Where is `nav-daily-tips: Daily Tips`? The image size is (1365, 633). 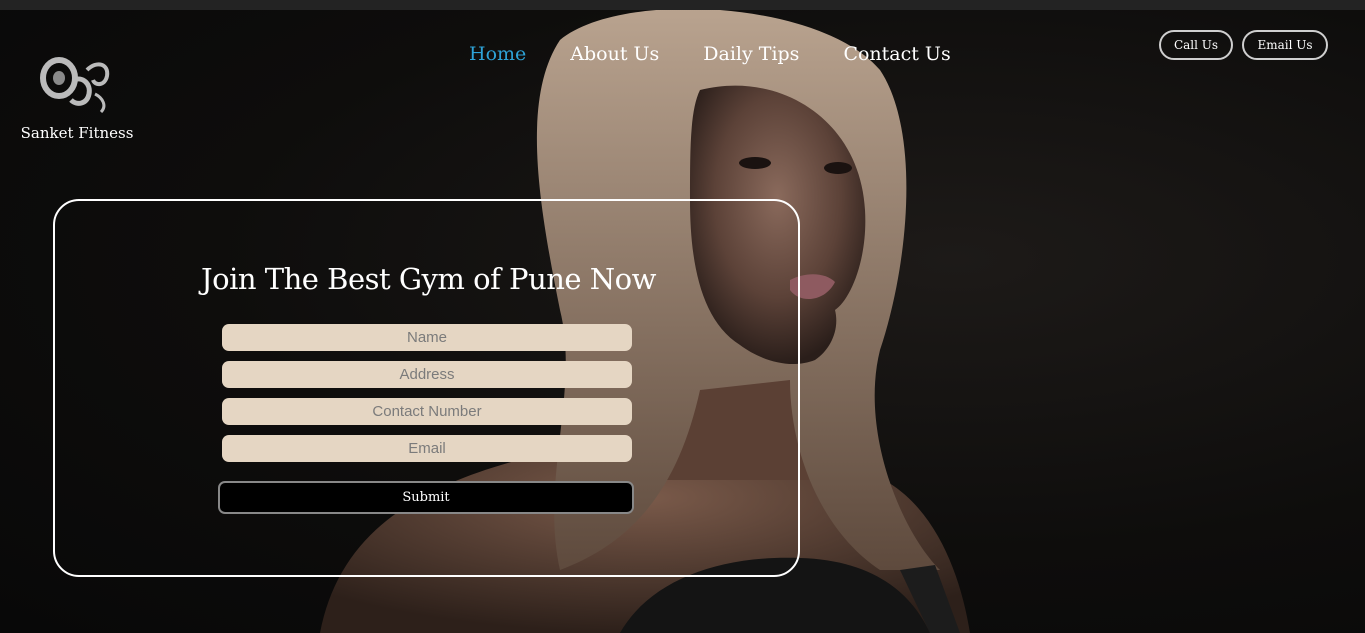
nav-daily-tips: Daily Tips is located at coordinates (751, 54).